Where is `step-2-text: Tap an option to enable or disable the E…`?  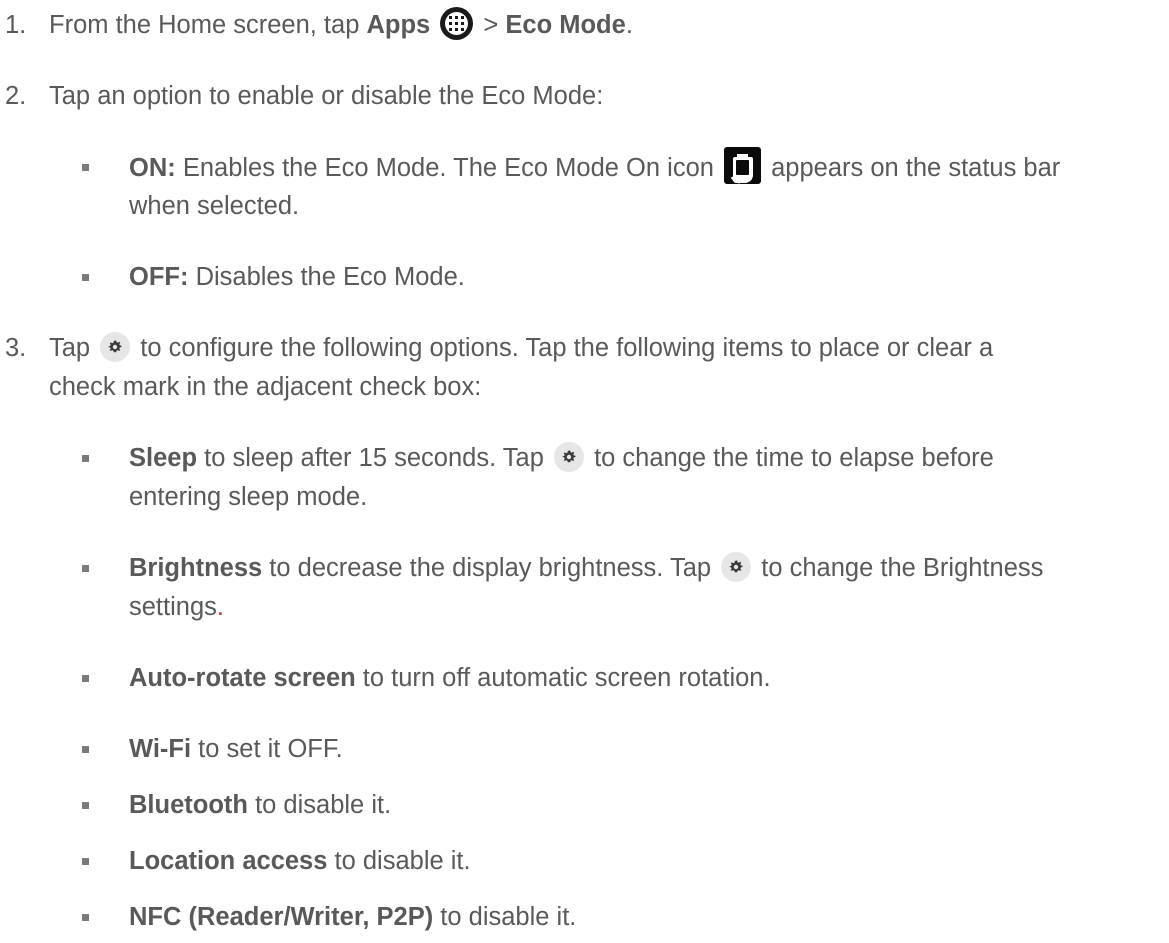
step-2-text: Tap an option to enable or disable the E… is located at coordinates (326, 96).